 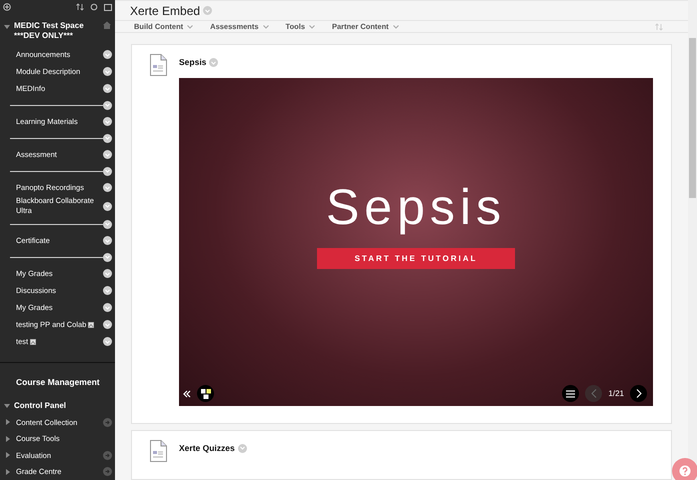 I want to click on question-icon, so click(x=685, y=471).